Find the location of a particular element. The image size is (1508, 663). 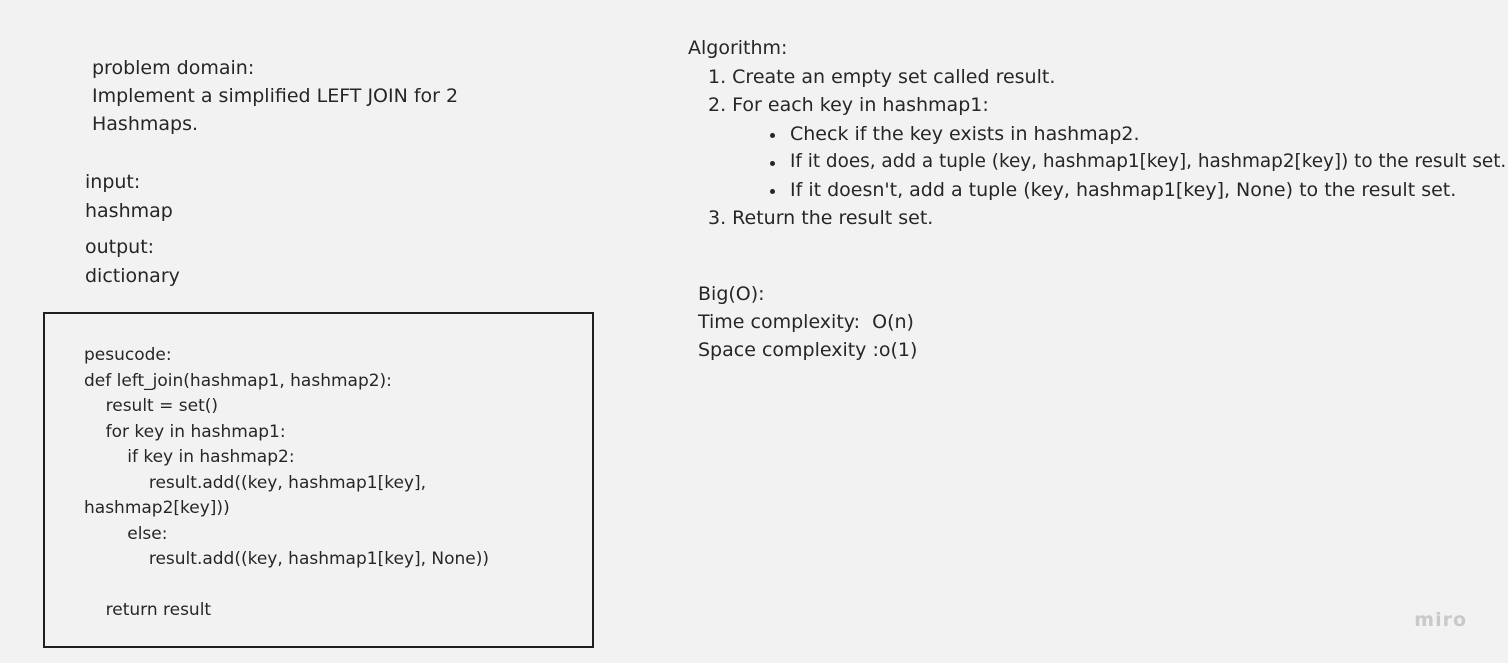

code-line: result.add((key, hashmap1[key], is located at coordinates (255, 483).